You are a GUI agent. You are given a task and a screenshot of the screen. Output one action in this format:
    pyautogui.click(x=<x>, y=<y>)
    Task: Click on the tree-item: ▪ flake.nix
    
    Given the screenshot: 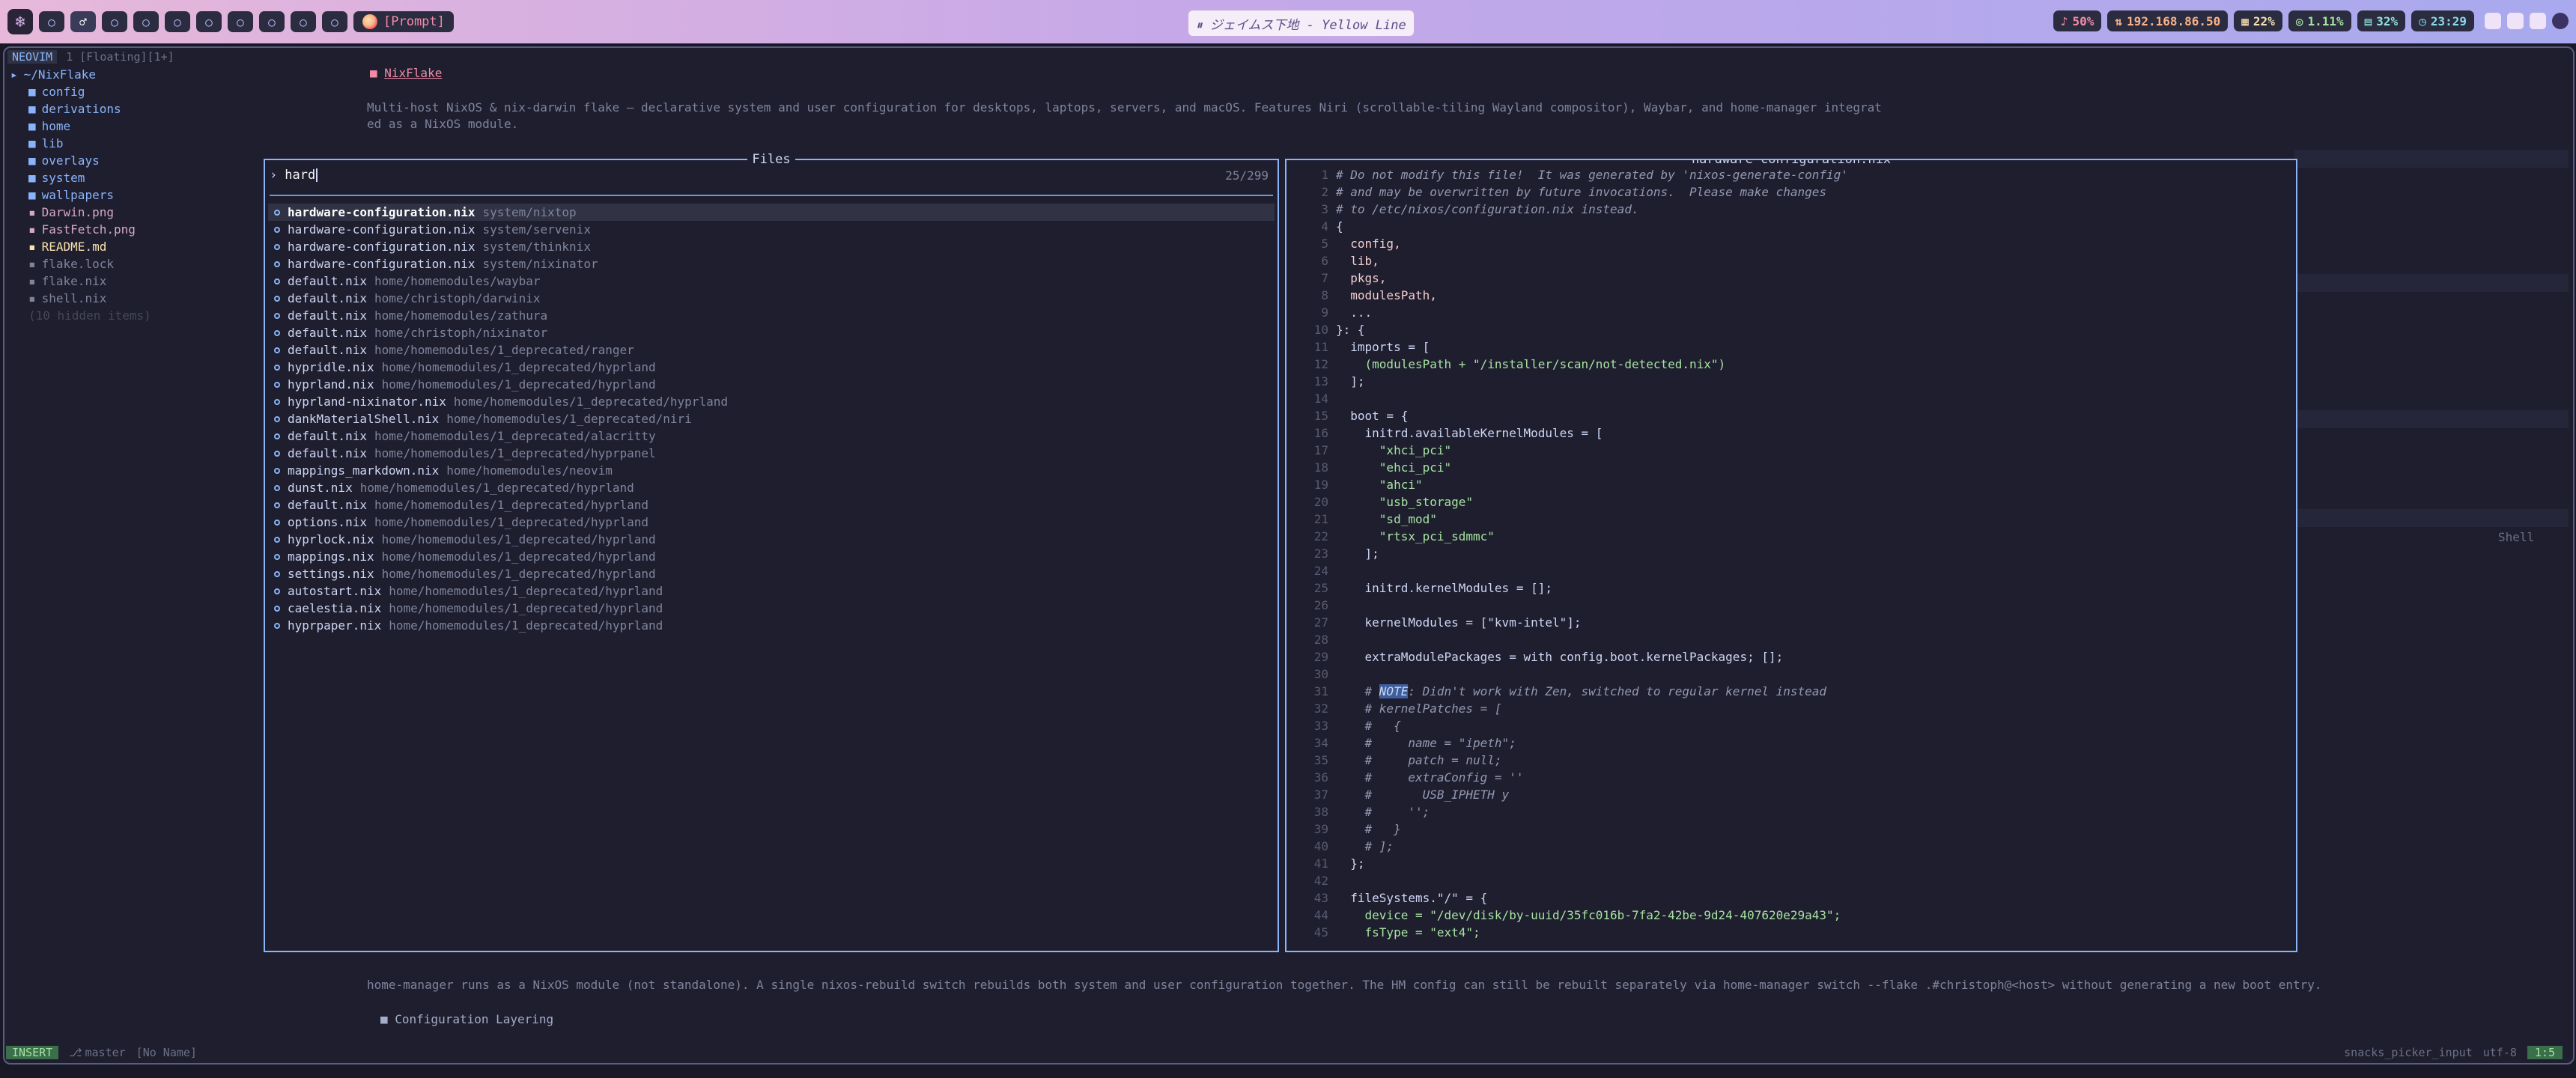 What is the action you would take?
    pyautogui.click(x=134, y=281)
    